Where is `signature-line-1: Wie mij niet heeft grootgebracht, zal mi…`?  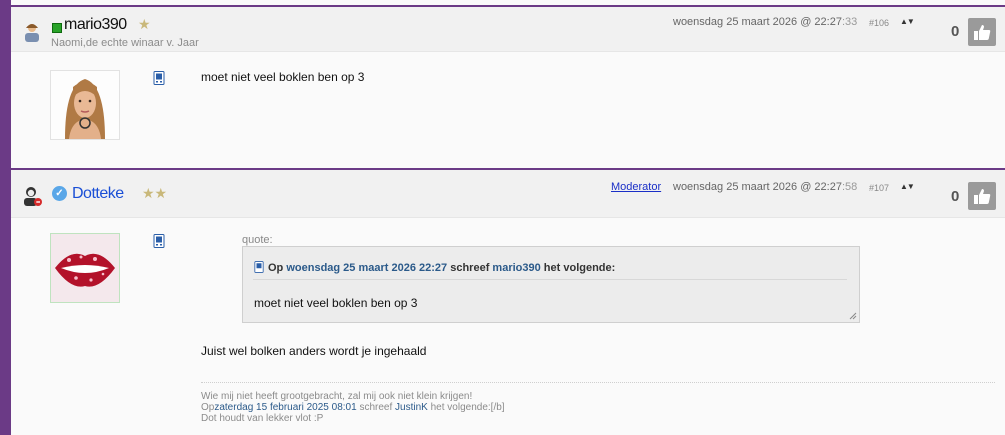
signature-line-1: Wie mij niet heeft grootgebracht, zal mi… is located at coordinates (337, 396).